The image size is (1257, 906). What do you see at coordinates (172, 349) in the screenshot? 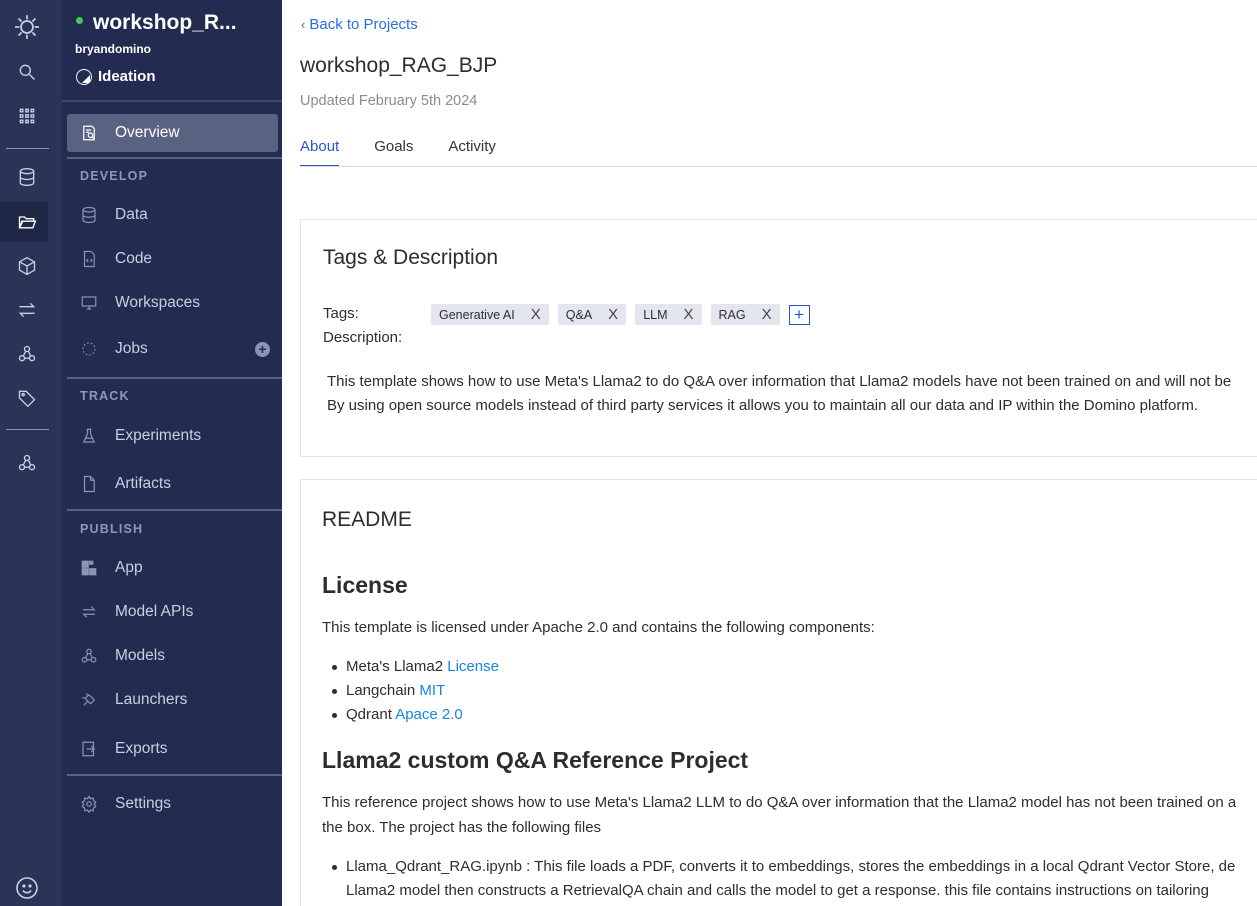
I see `sidebar-item-jobs: Jobs +` at bounding box center [172, 349].